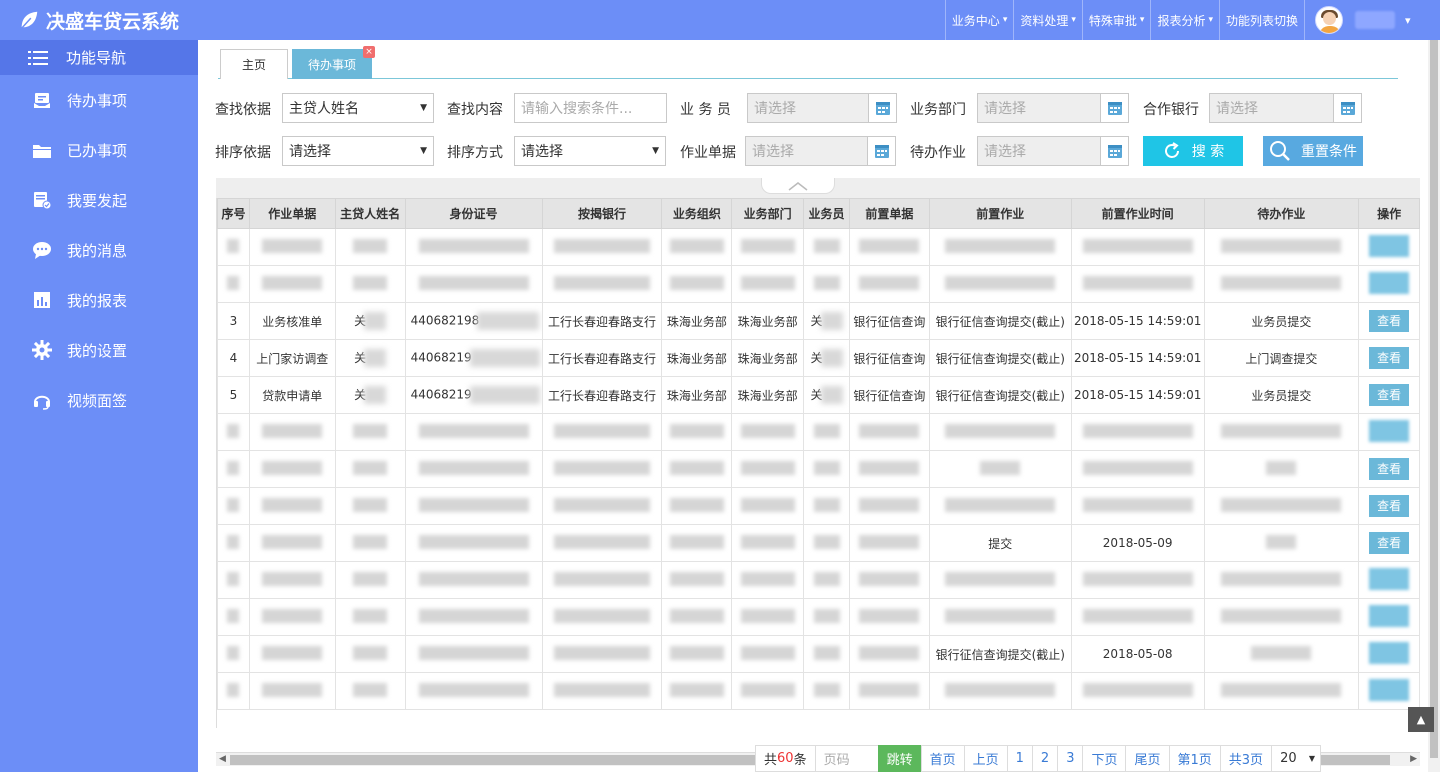  Describe the element at coordinates (292, 213) in the screenshot. I see `col-header: 作业单据` at that location.